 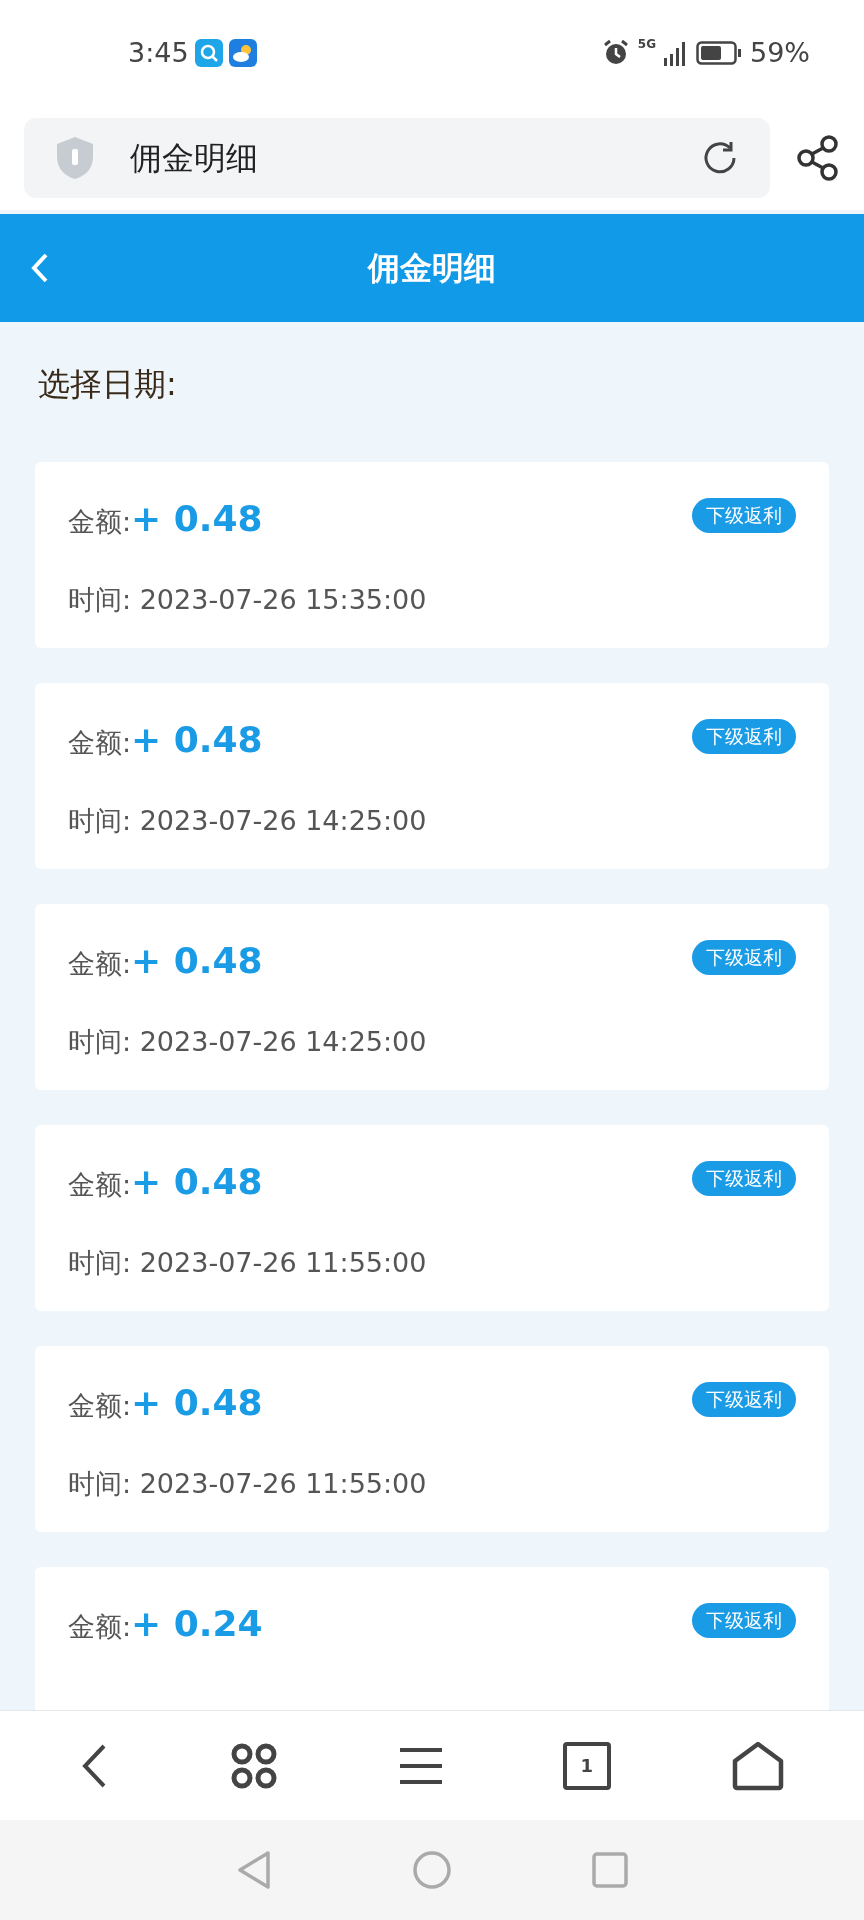 I want to click on amount-value: + 0.24, so click(x=197, y=1624).